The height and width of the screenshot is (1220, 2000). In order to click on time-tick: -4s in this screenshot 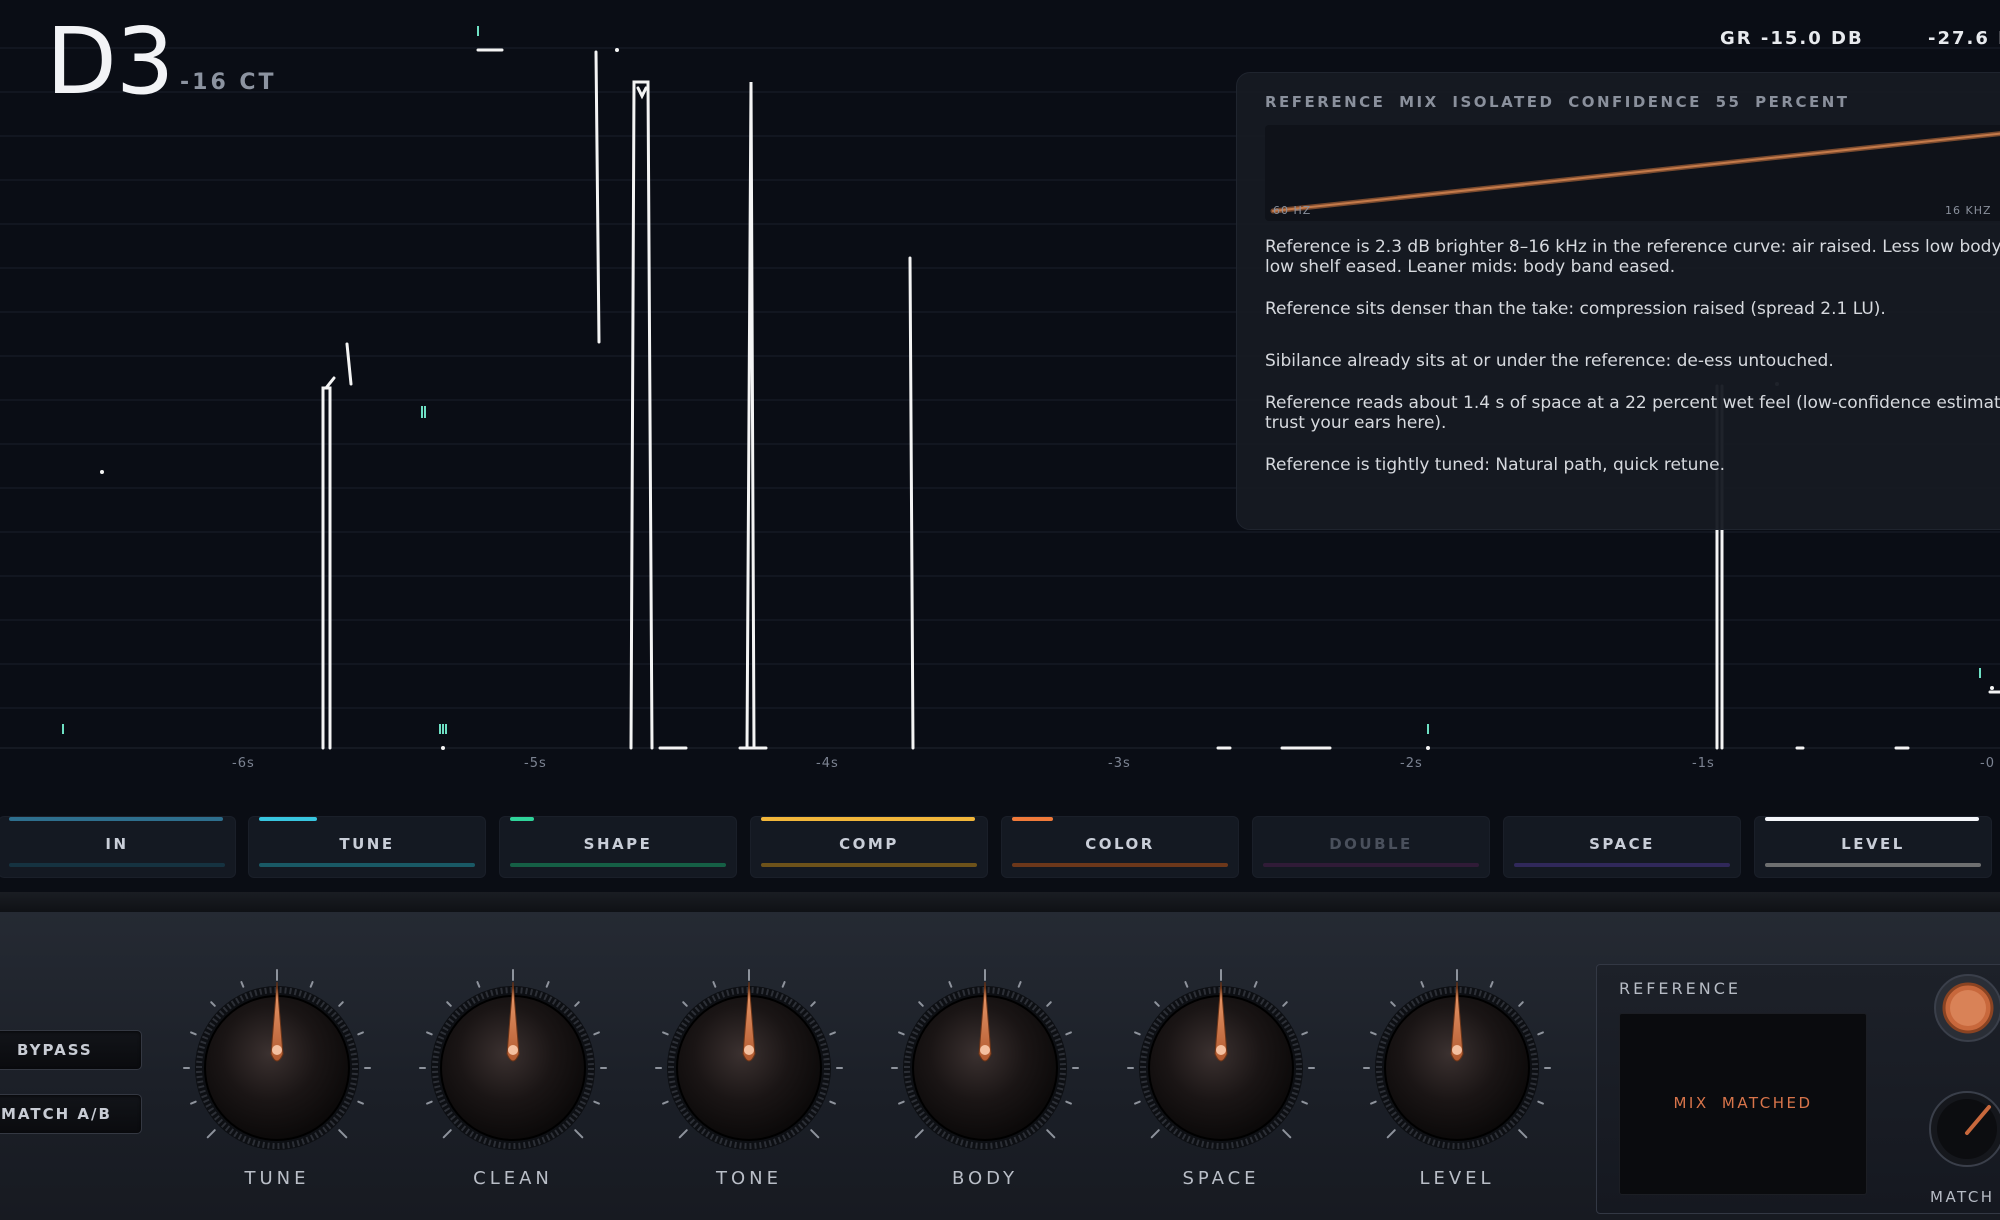, I will do `click(827, 763)`.